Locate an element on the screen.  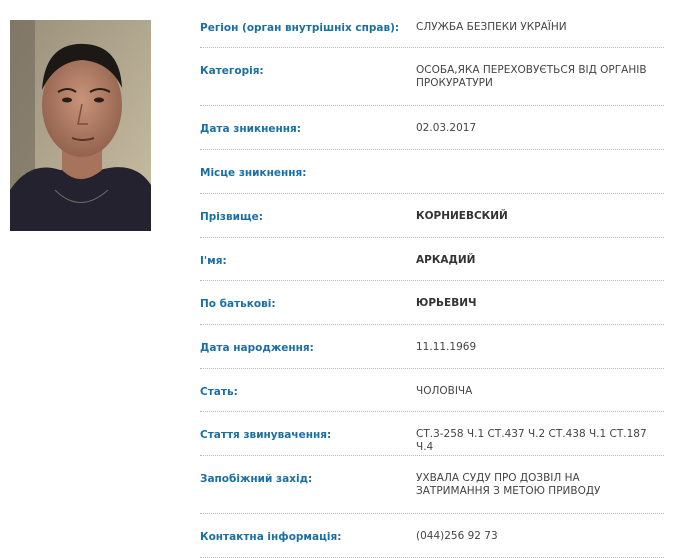
field-row-surname: Прізвище: КОРНИЕВСКИЙ is located at coordinates (432, 216).